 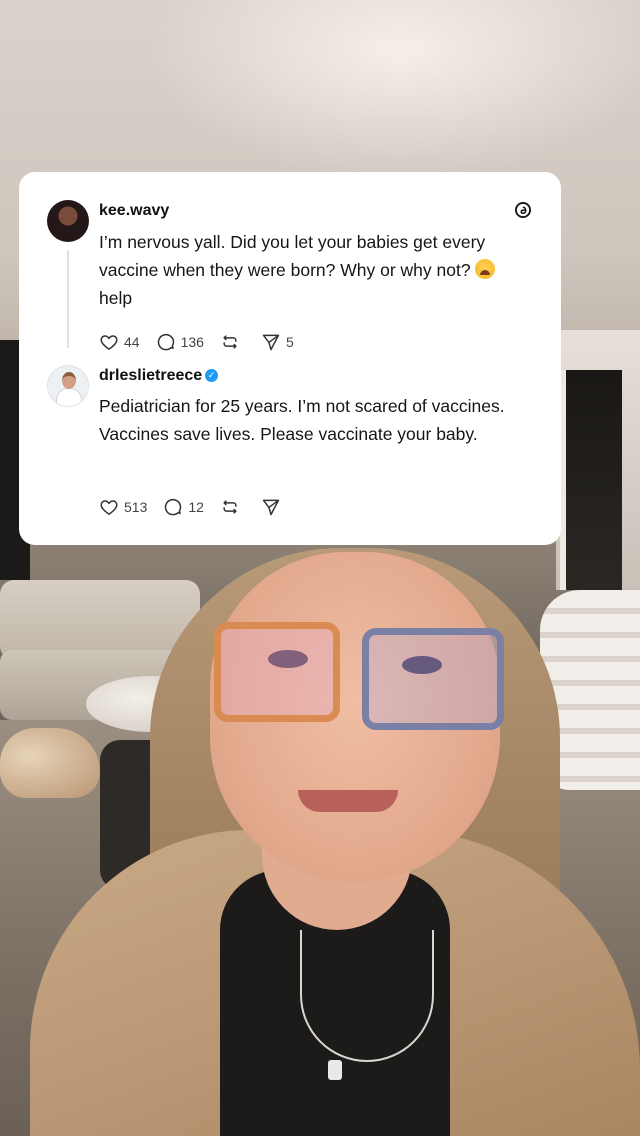 What do you see at coordinates (485, 269) in the screenshot?
I see `crying-face-emoji-icon` at bounding box center [485, 269].